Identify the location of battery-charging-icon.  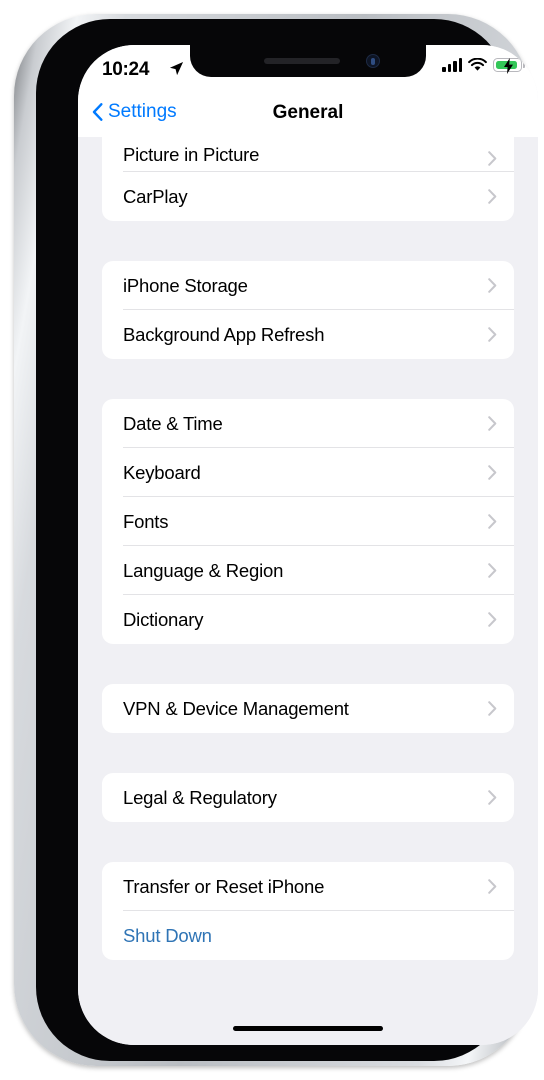
(509, 66).